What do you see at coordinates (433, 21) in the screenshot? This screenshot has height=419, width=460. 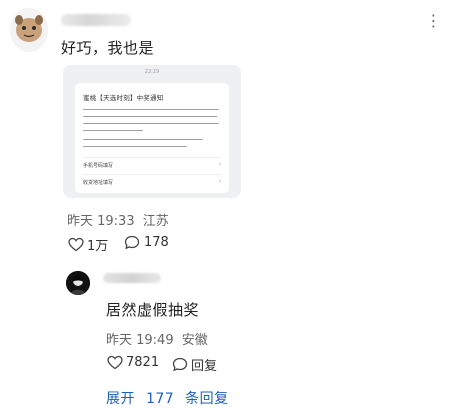 I see `more-options-icon: ⋮` at bounding box center [433, 21].